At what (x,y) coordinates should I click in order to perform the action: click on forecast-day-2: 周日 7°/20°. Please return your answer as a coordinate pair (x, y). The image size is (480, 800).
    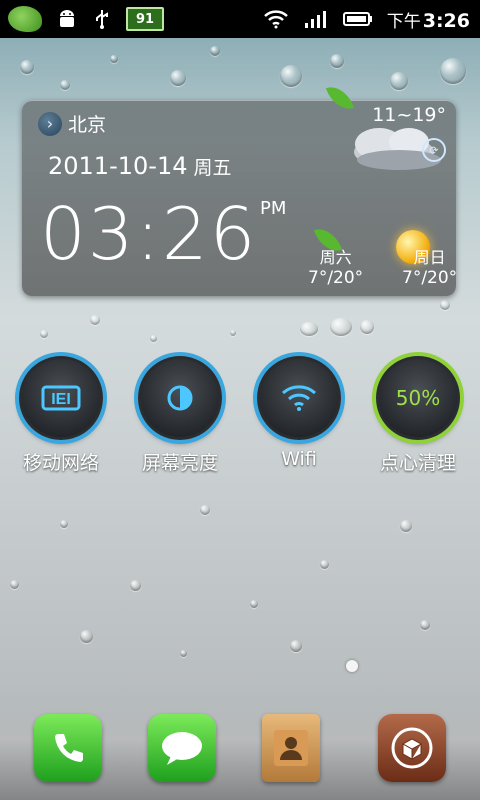
    Looking at the image, I should click on (429, 266).